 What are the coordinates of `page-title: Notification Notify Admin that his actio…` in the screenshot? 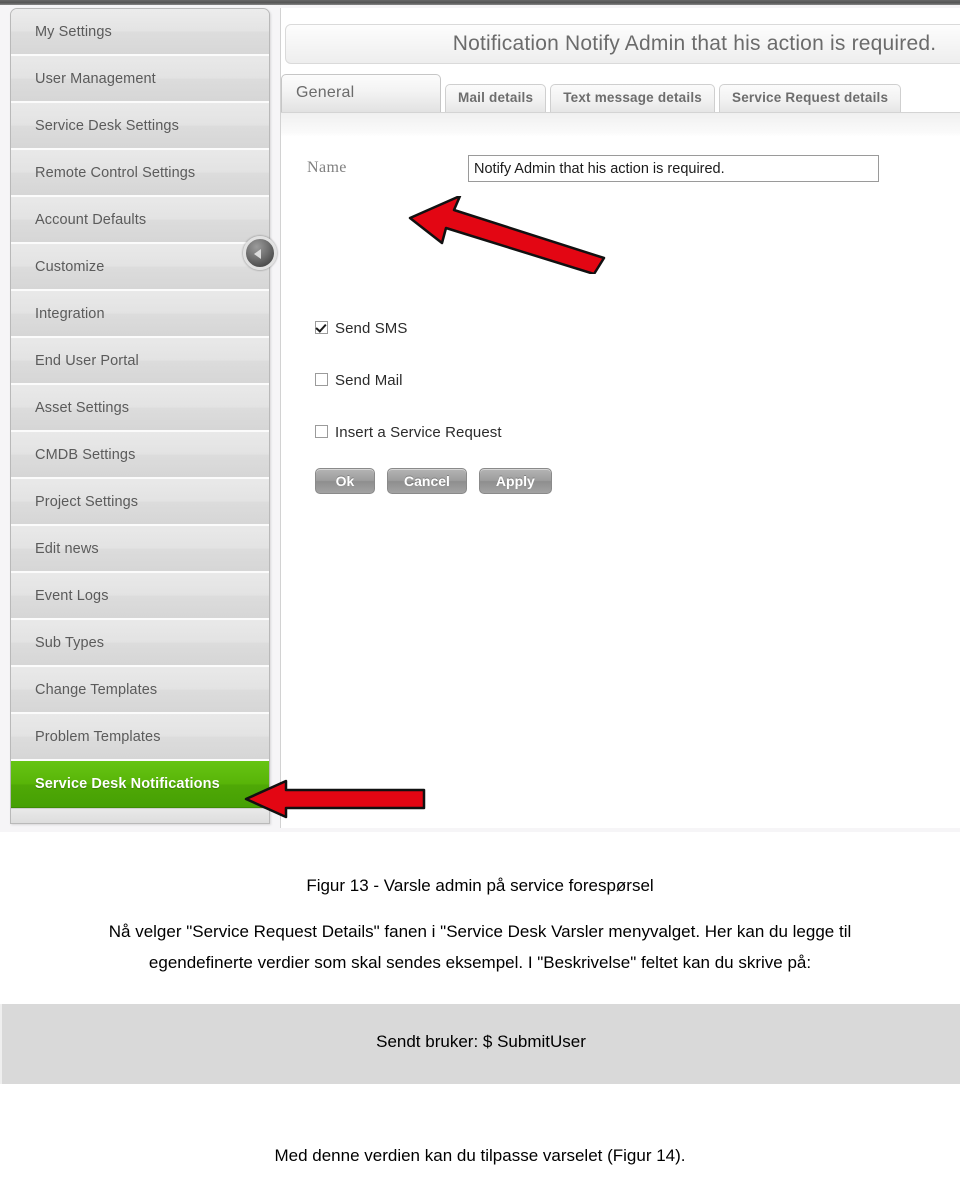 It's located at (694, 43).